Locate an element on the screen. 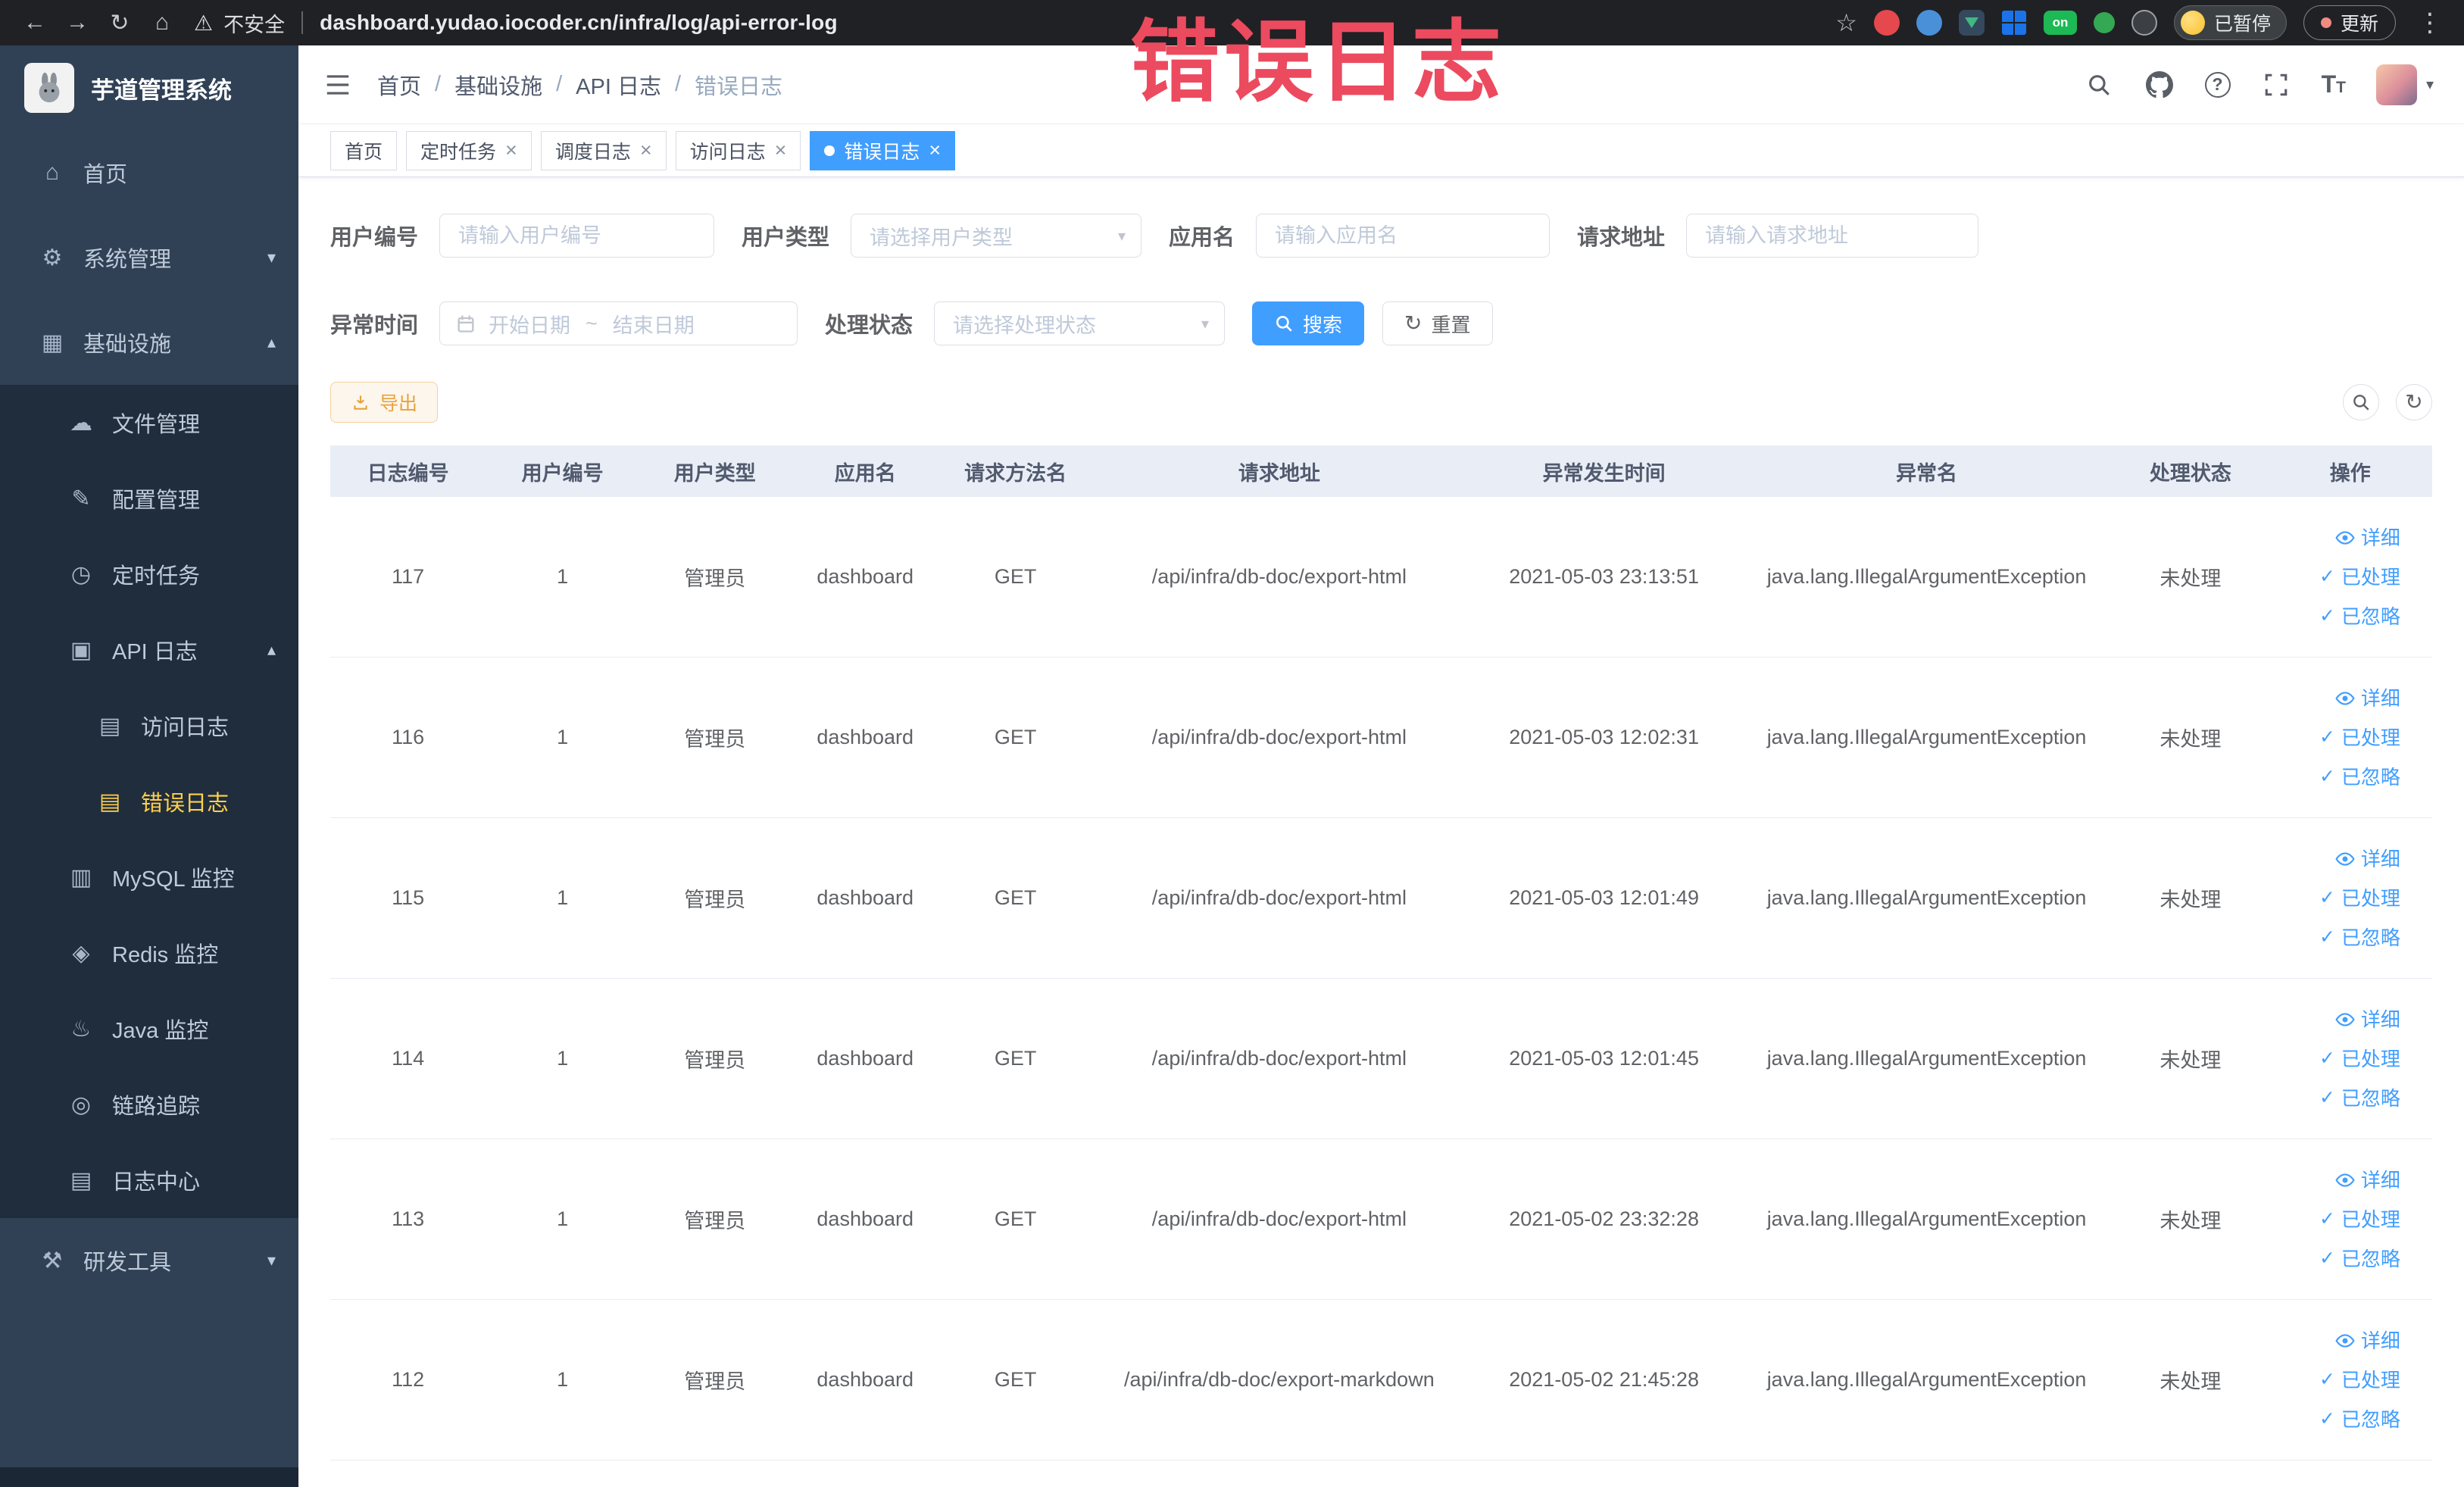  tab-home: 首页 is located at coordinates (364, 150).